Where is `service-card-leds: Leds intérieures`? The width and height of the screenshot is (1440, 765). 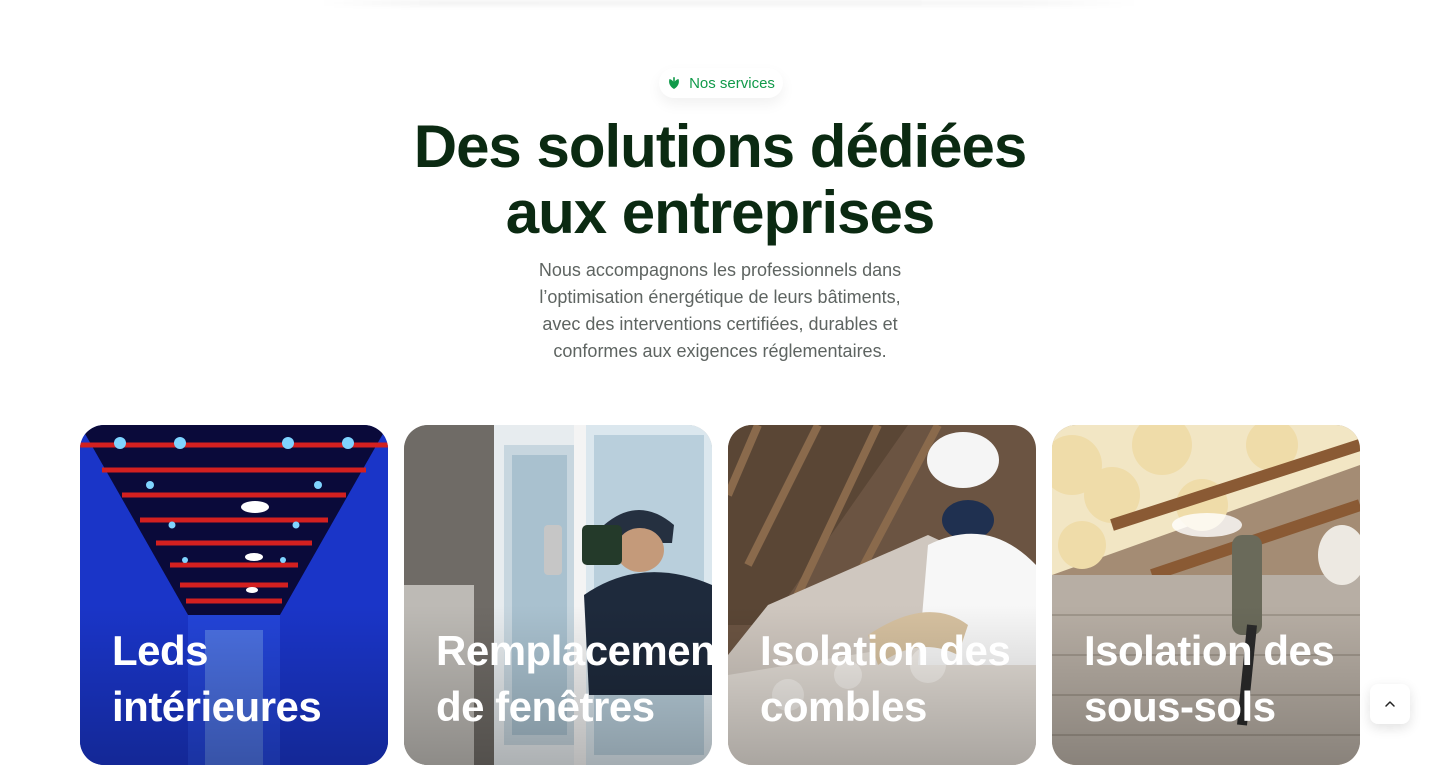
service-card-leds: Leds intérieures is located at coordinates (234, 595).